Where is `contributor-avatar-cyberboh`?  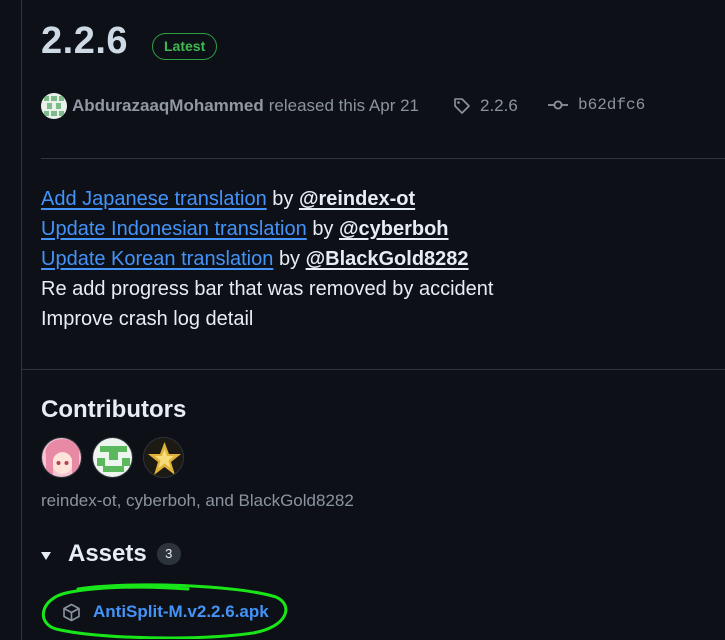 contributor-avatar-cyberboh is located at coordinates (112, 457).